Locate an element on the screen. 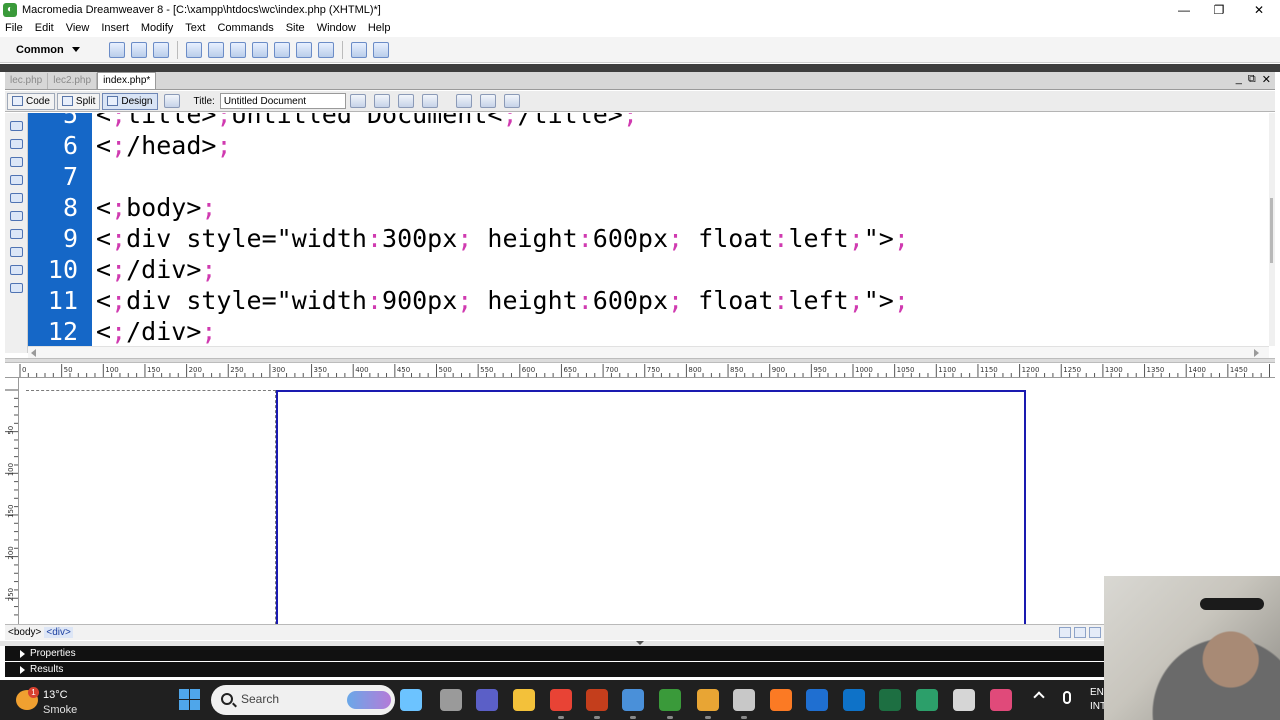 This screenshot has height=720, width=1280. debug-icon is located at coordinates (405, 101).